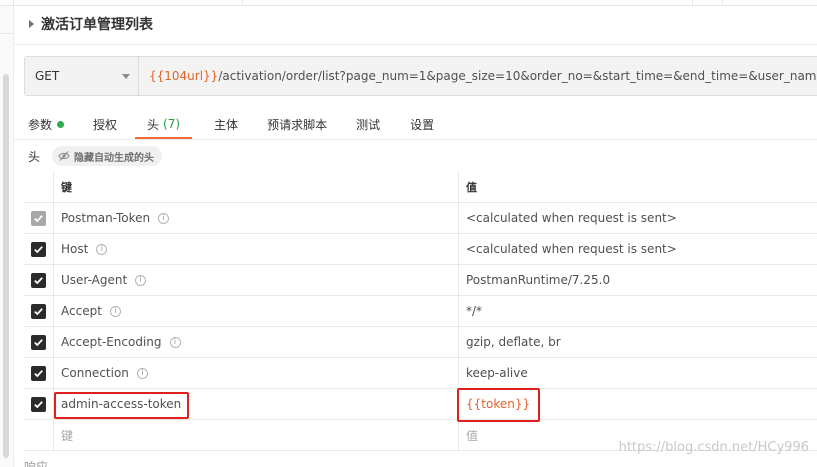  Describe the element at coordinates (471, 187) in the screenshot. I see `column-header-value: 值` at that location.